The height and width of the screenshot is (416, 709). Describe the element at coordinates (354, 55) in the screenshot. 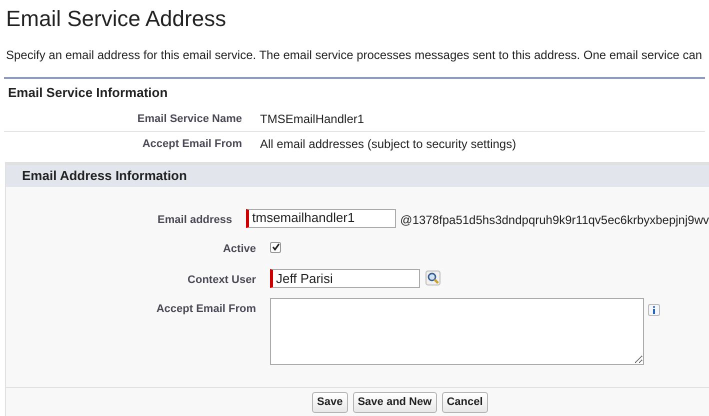

I see `page-description: Specify an email address for this email service. The email service processes messages sent to this address. One email service can` at that location.